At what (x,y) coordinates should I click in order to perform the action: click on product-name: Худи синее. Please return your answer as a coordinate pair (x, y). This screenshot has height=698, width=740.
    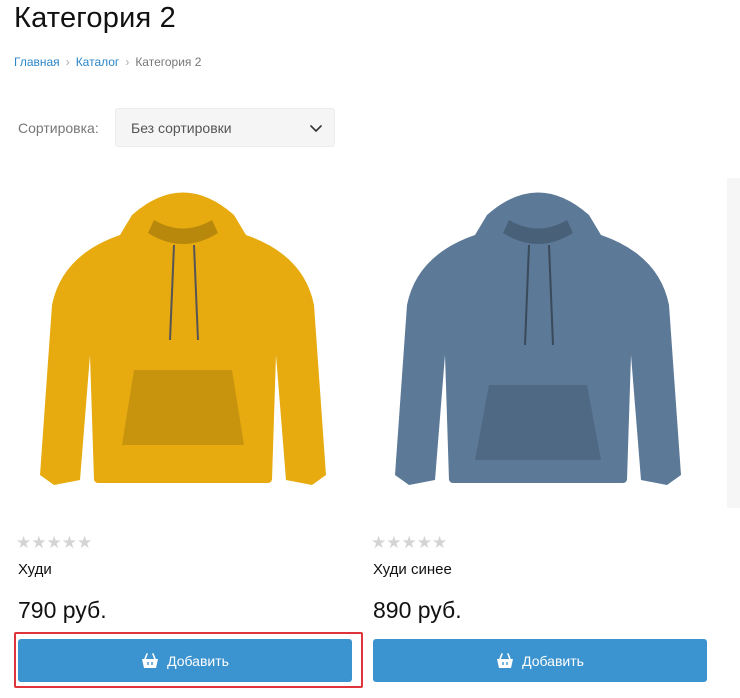
    Looking at the image, I should click on (412, 569).